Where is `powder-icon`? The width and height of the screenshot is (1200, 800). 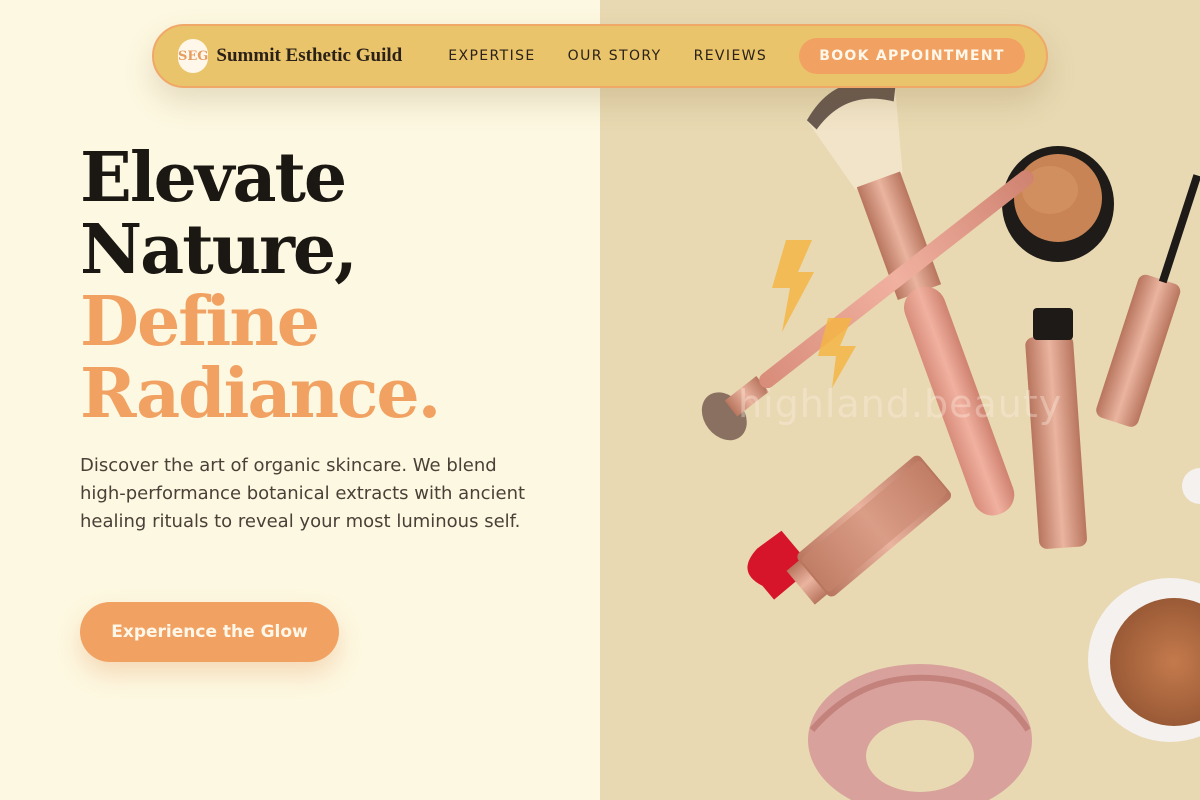 powder-icon is located at coordinates (1144, 605).